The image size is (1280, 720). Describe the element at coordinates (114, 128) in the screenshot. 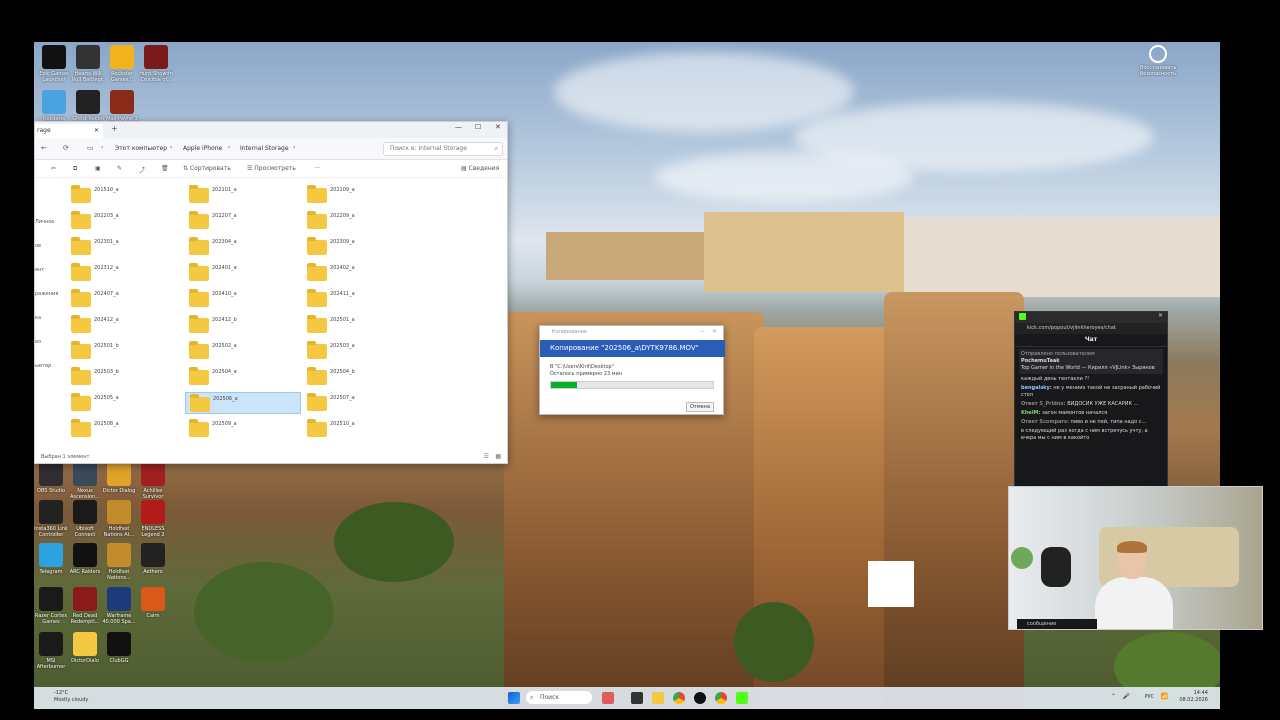

I see `new-tab-icon: +` at that location.